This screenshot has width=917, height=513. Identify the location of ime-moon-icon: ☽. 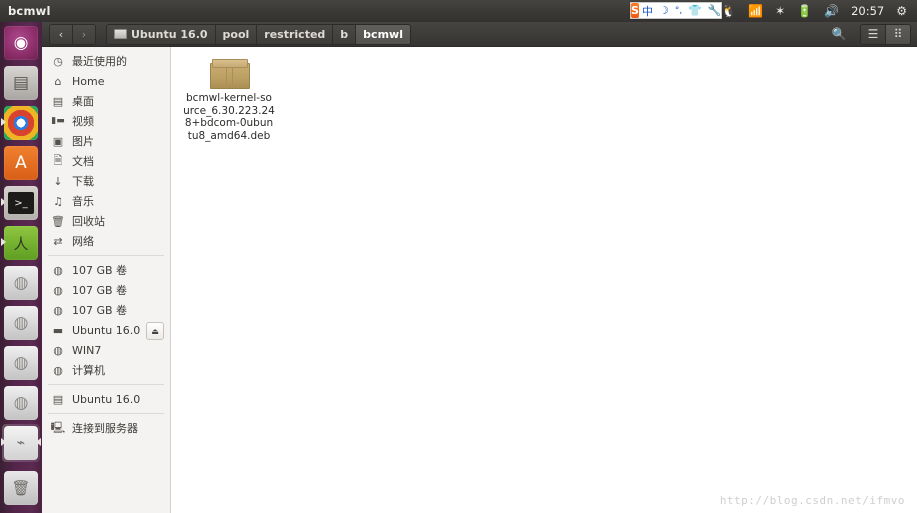
(664, 10).